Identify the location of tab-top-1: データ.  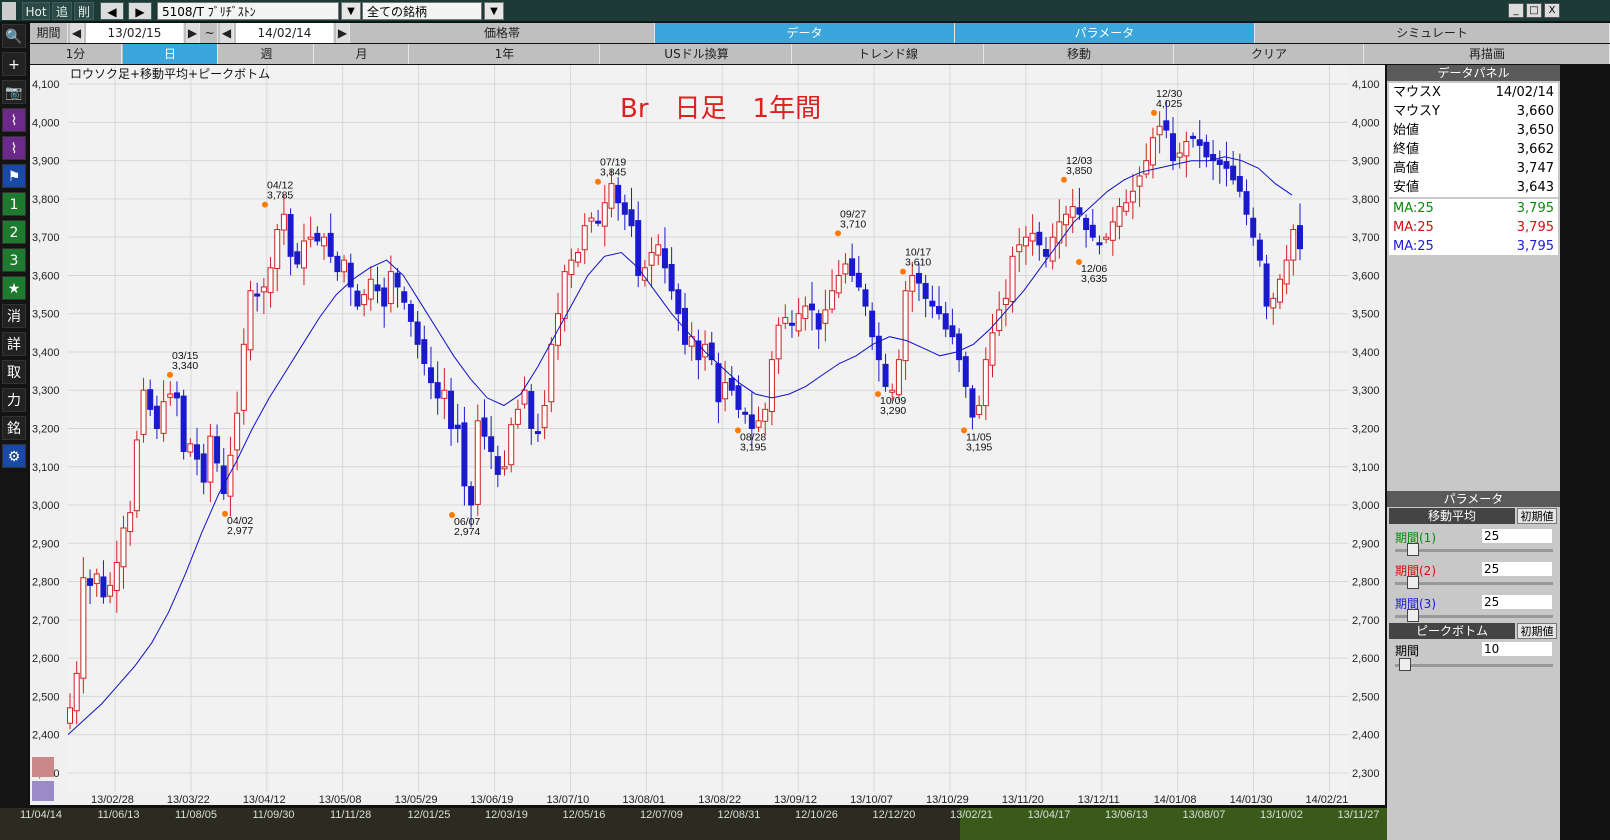
(805, 33).